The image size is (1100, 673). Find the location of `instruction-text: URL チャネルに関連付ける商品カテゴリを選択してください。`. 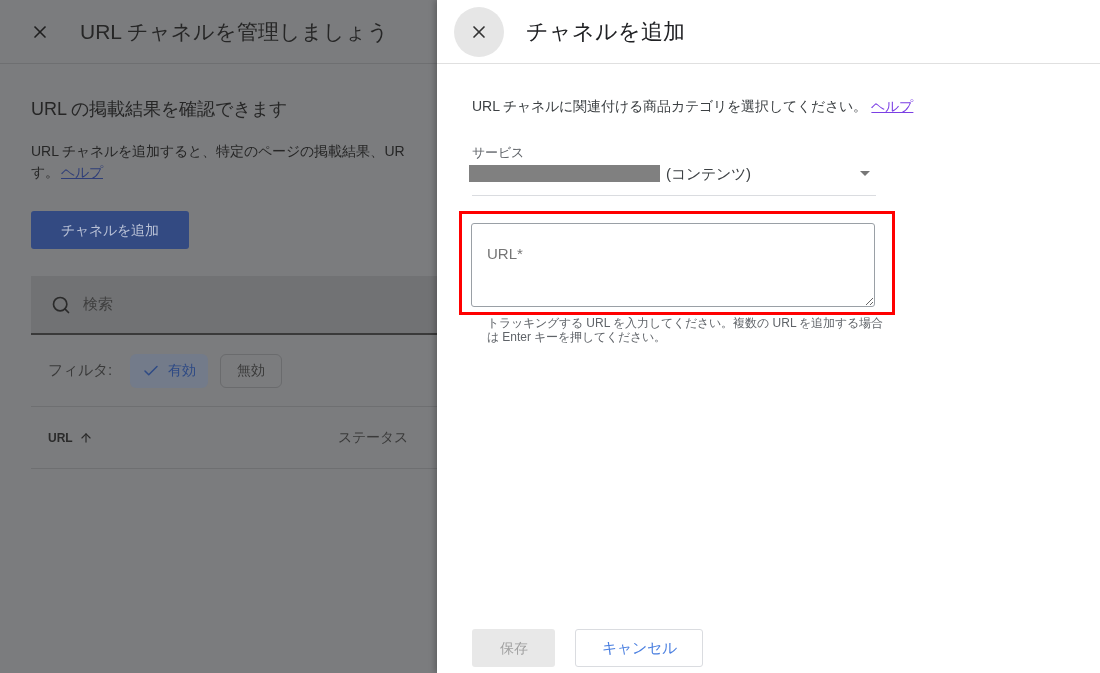

instruction-text: URL チャネルに関連付ける商品カテゴリを選択してください。 is located at coordinates (670, 106).